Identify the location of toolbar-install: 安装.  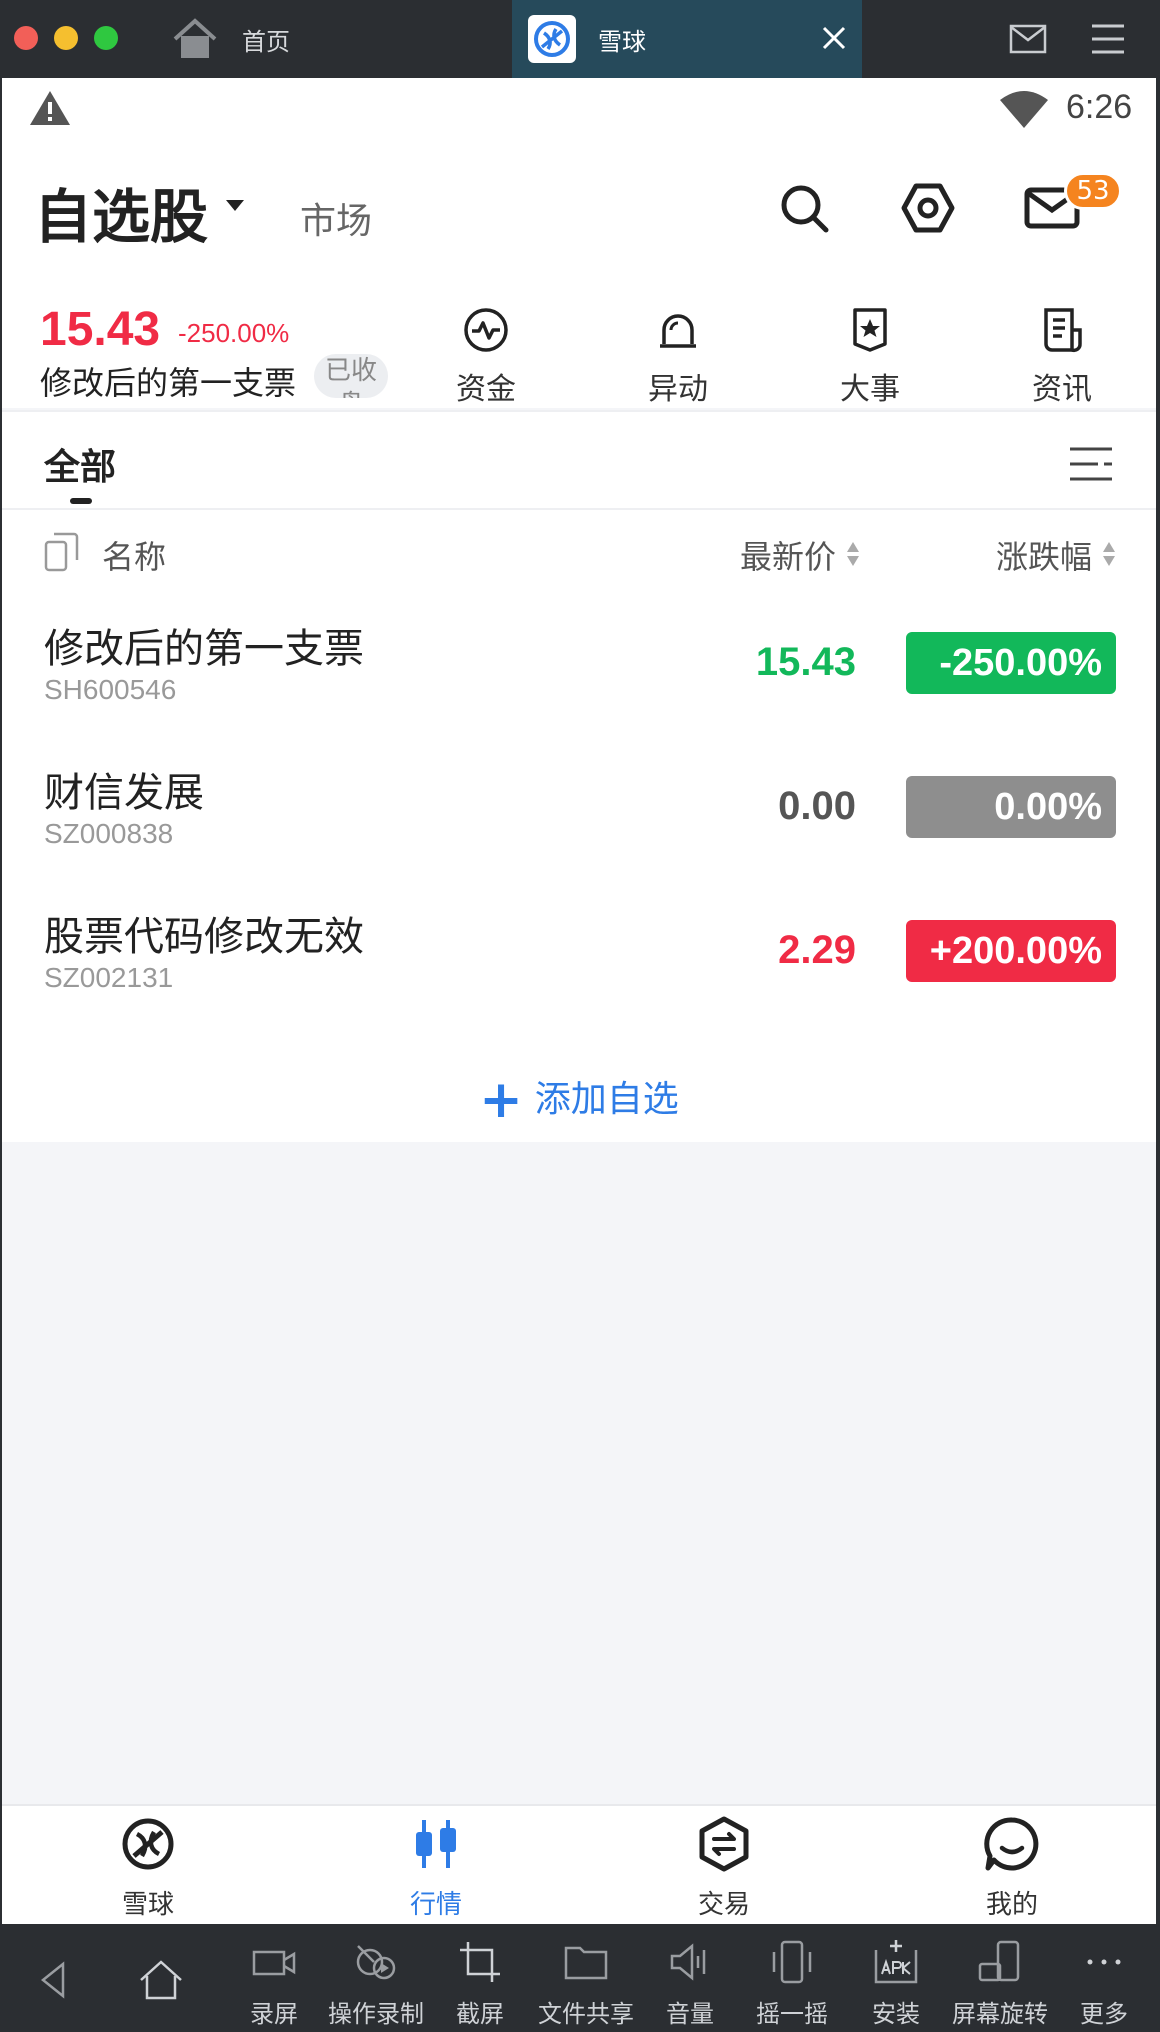
(896, 1983).